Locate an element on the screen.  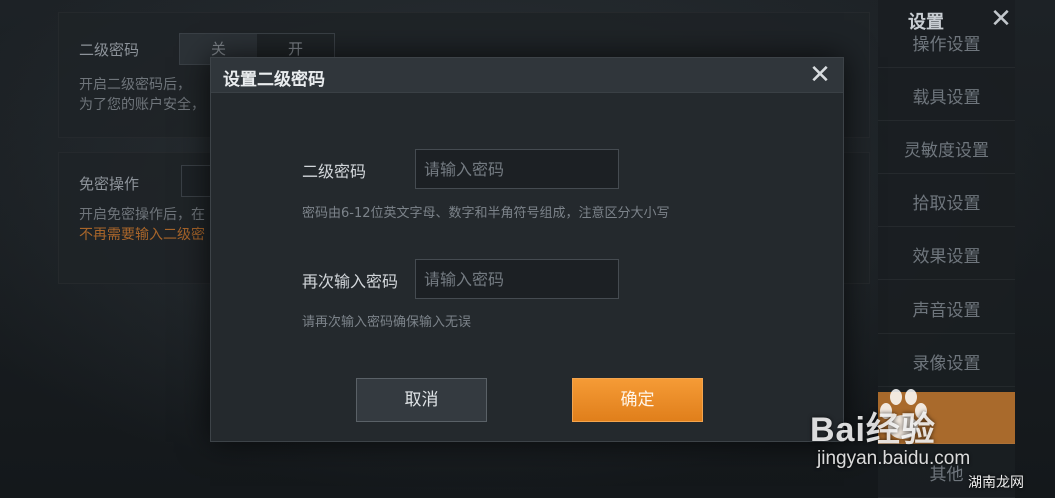
confirm-password-input is located at coordinates (517, 279).